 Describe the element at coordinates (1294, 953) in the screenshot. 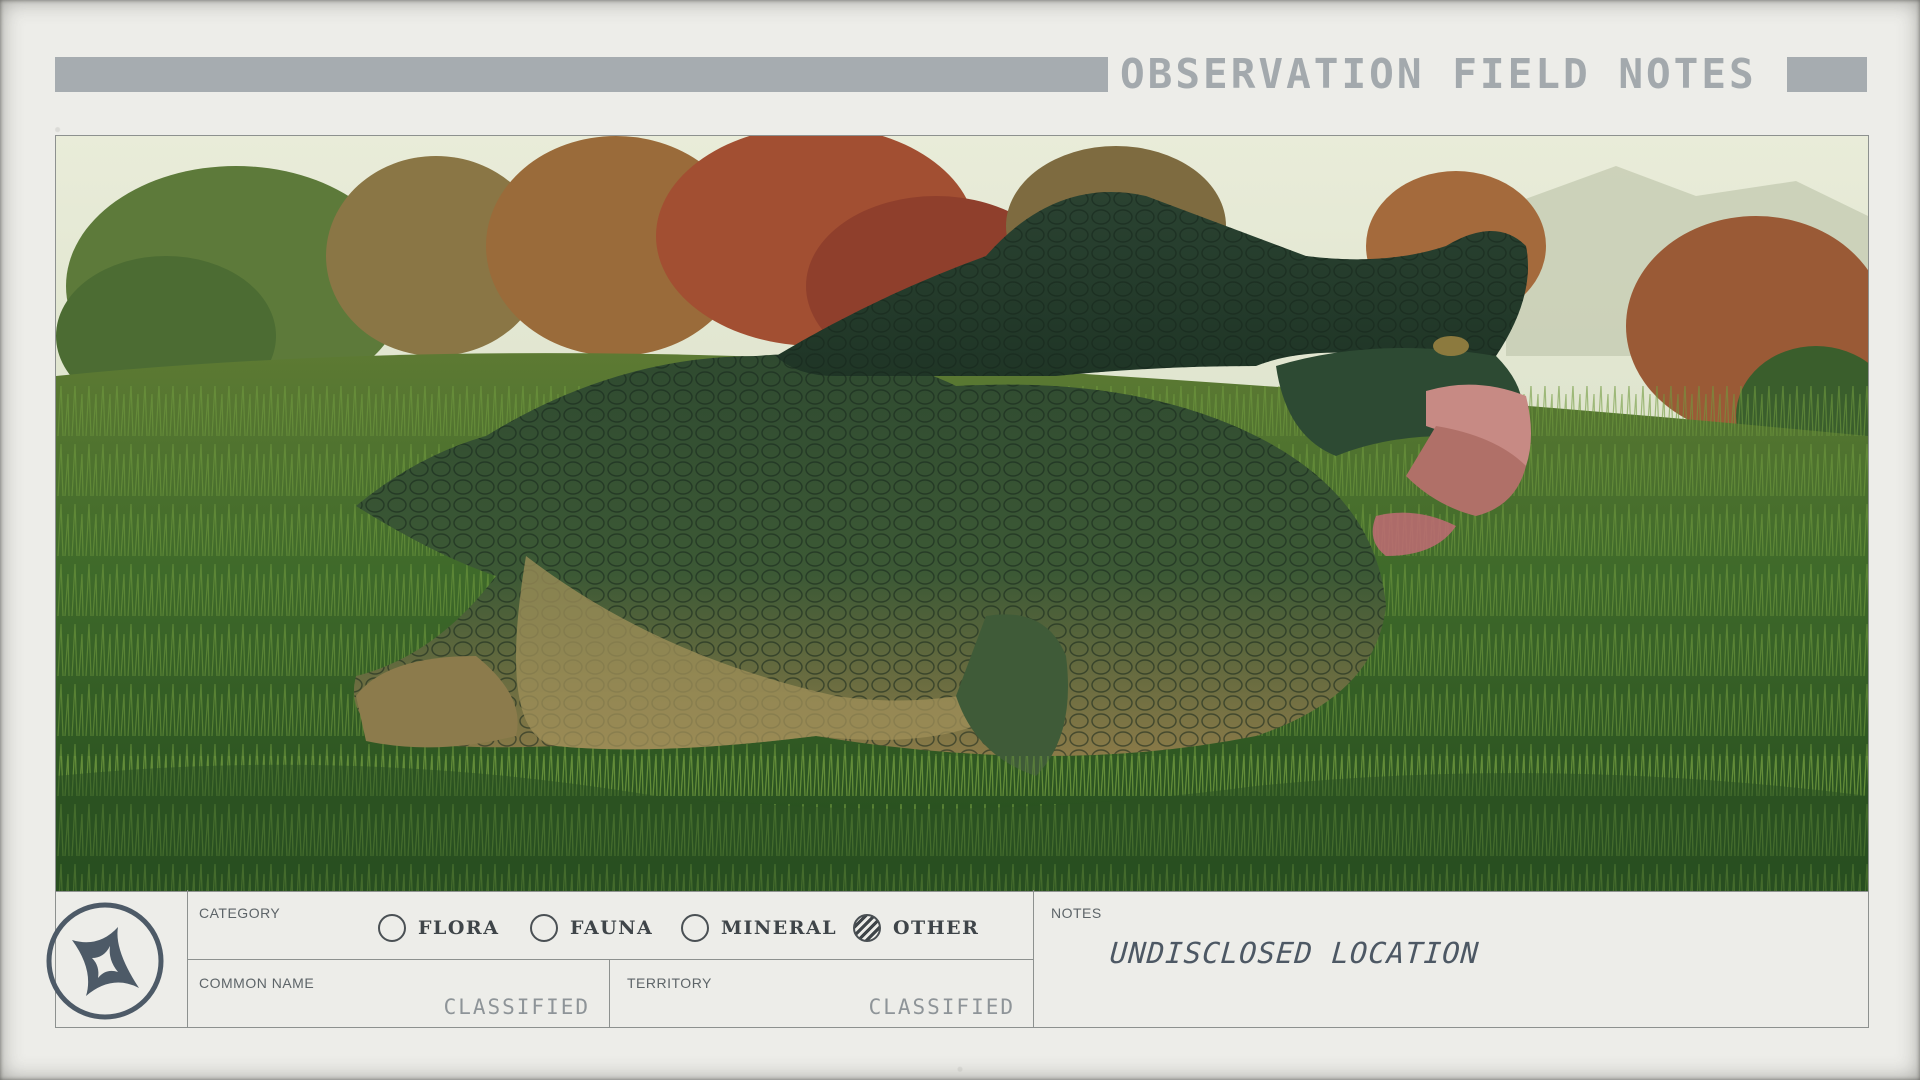

I see `notes-value: UNDISCLOSED LOCATION` at that location.